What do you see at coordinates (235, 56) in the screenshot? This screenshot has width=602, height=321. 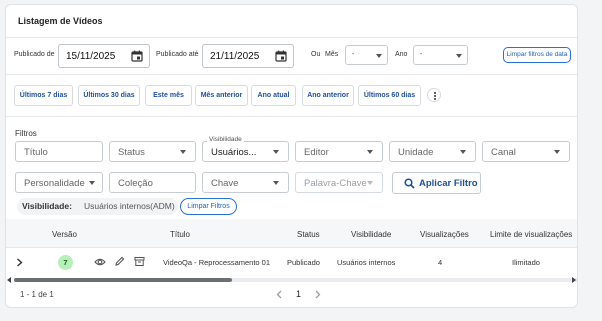 I see `published-to-value: 21/11/2025` at bounding box center [235, 56].